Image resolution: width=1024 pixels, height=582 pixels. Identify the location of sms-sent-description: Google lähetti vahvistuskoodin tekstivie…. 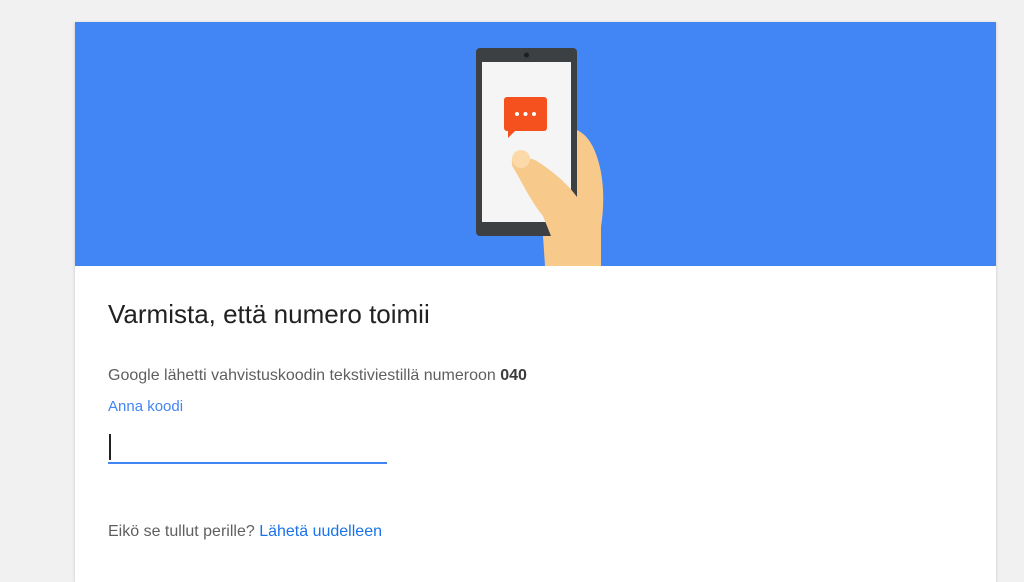
(317, 376).